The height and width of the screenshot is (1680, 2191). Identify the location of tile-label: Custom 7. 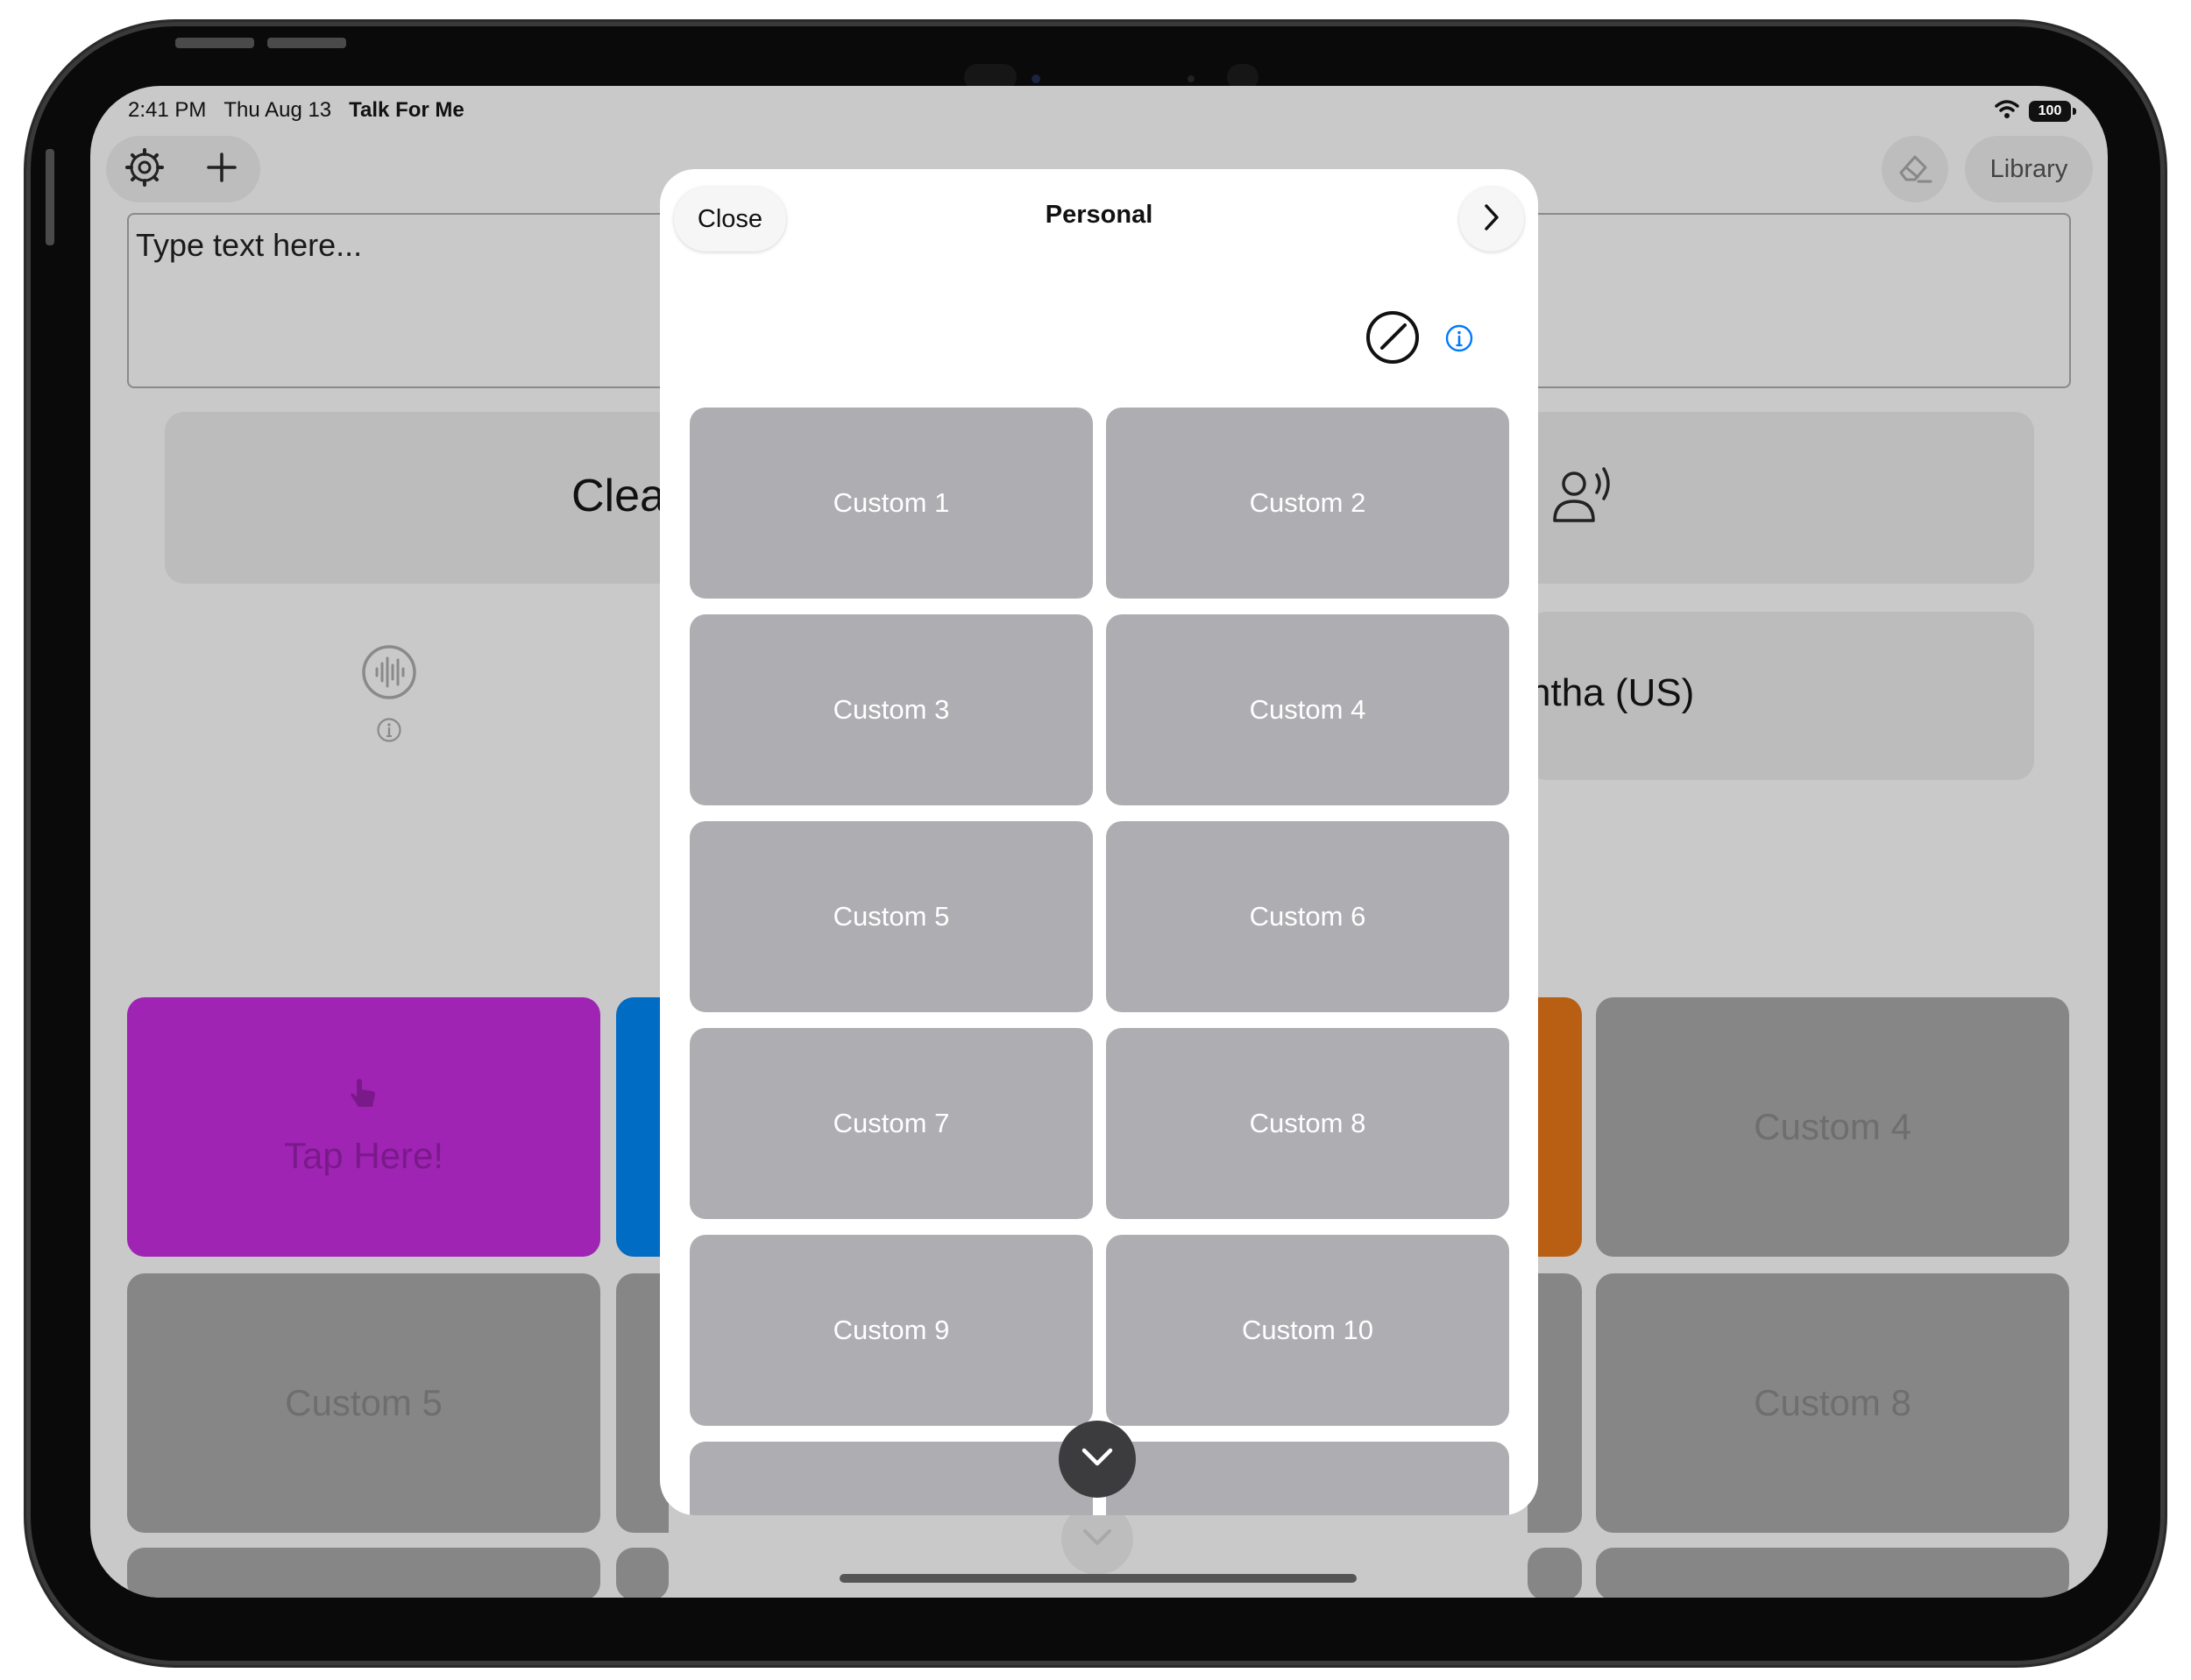
(891, 1123).